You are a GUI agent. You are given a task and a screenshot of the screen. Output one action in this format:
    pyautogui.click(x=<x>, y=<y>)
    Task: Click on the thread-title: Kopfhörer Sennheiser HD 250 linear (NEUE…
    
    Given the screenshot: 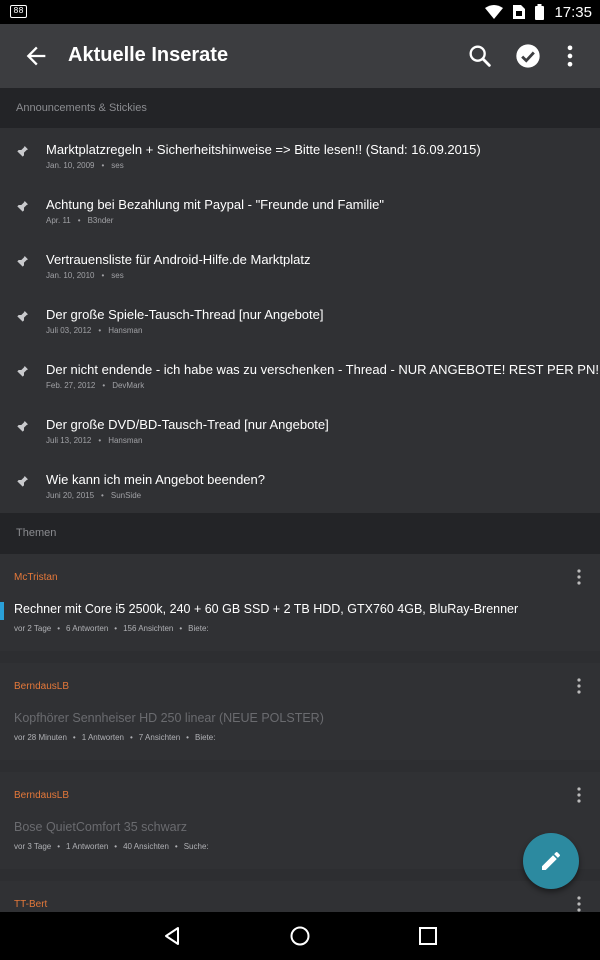 What is the action you would take?
    pyautogui.click(x=169, y=718)
    